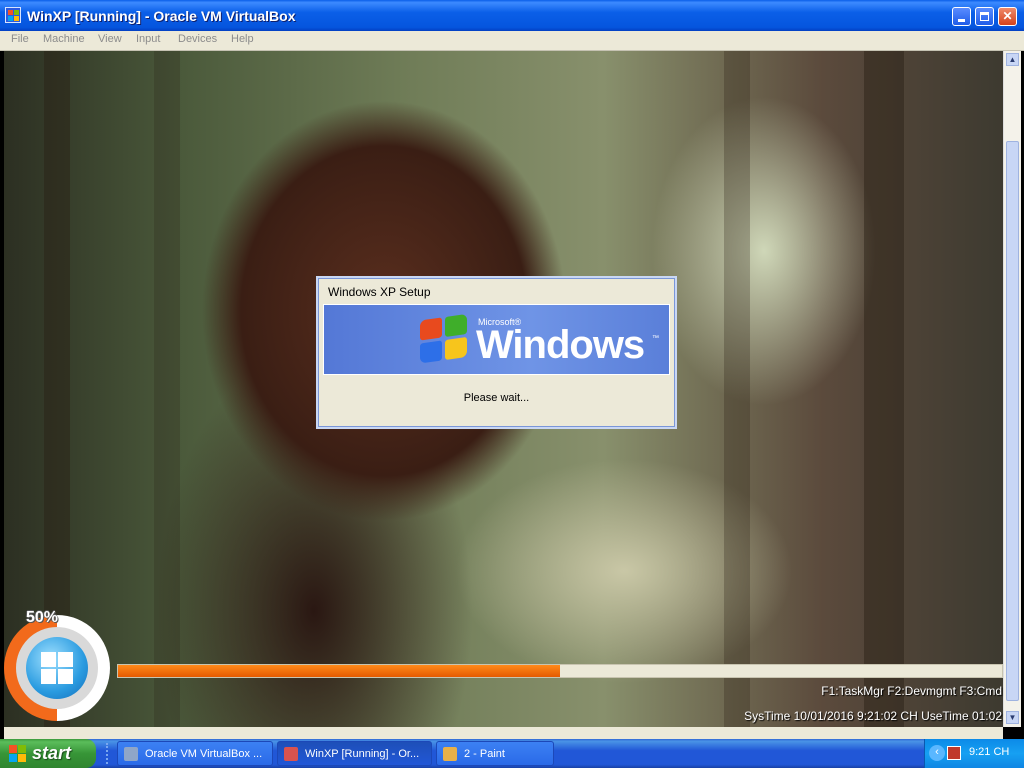 This screenshot has width=1024, height=768. What do you see at coordinates (961, 20) in the screenshot?
I see `minimize-icon` at bounding box center [961, 20].